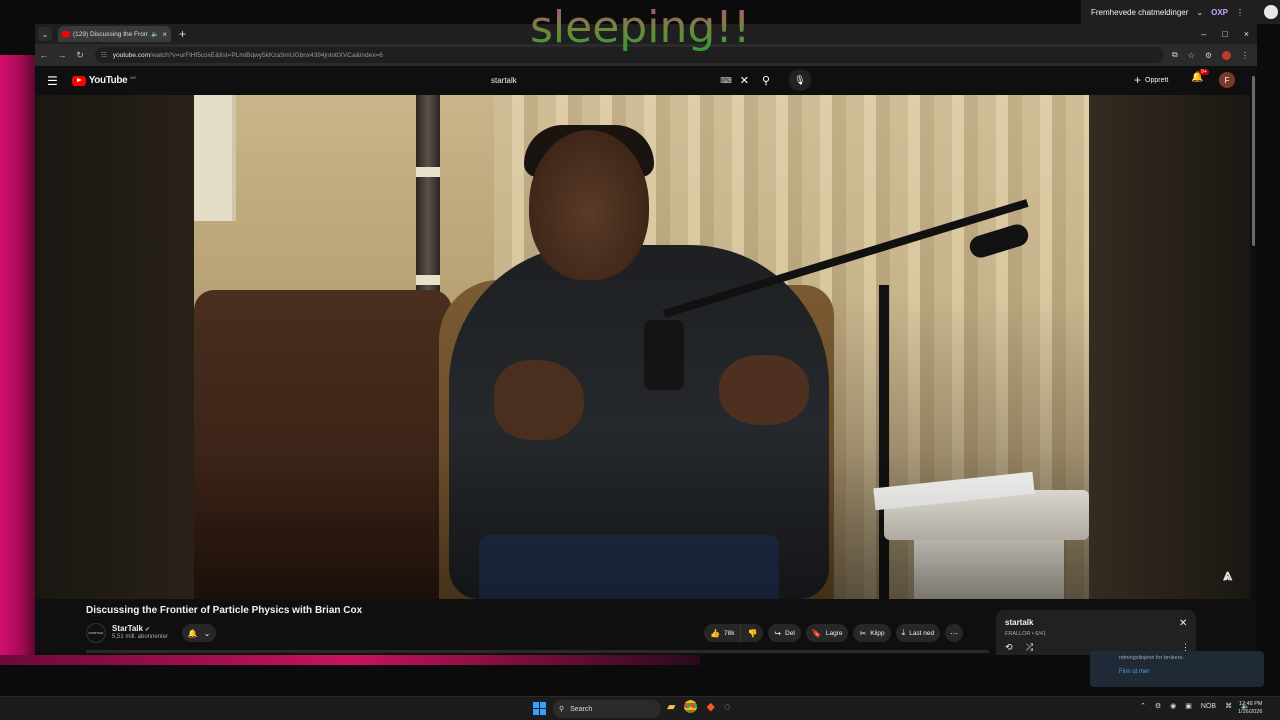 The image size is (1280, 720). Describe the element at coordinates (350, 660) in the screenshot. I see `wallpaper-strip` at that location.